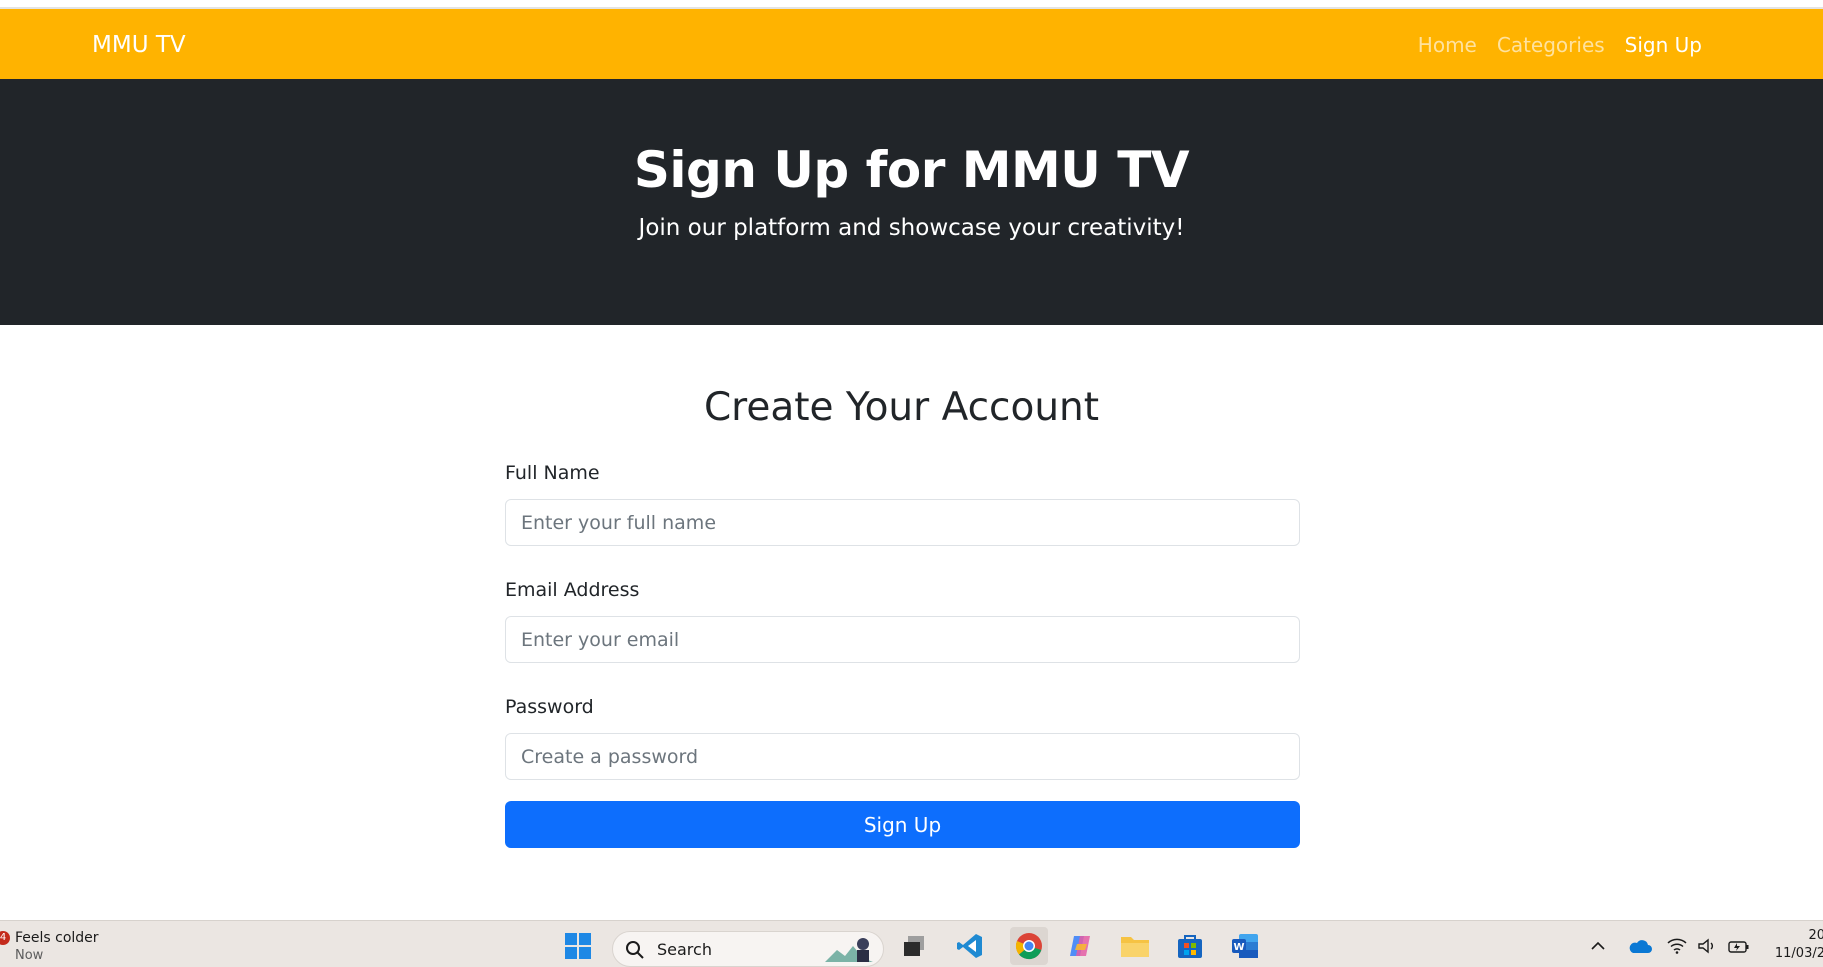 Image resolution: width=1823 pixels, height=967 pixels. What do you see at coordinates (65, 947) in the screenshot?
I see `weather-widget: 4 Feels colder Now` at bounding box center [65, 947].